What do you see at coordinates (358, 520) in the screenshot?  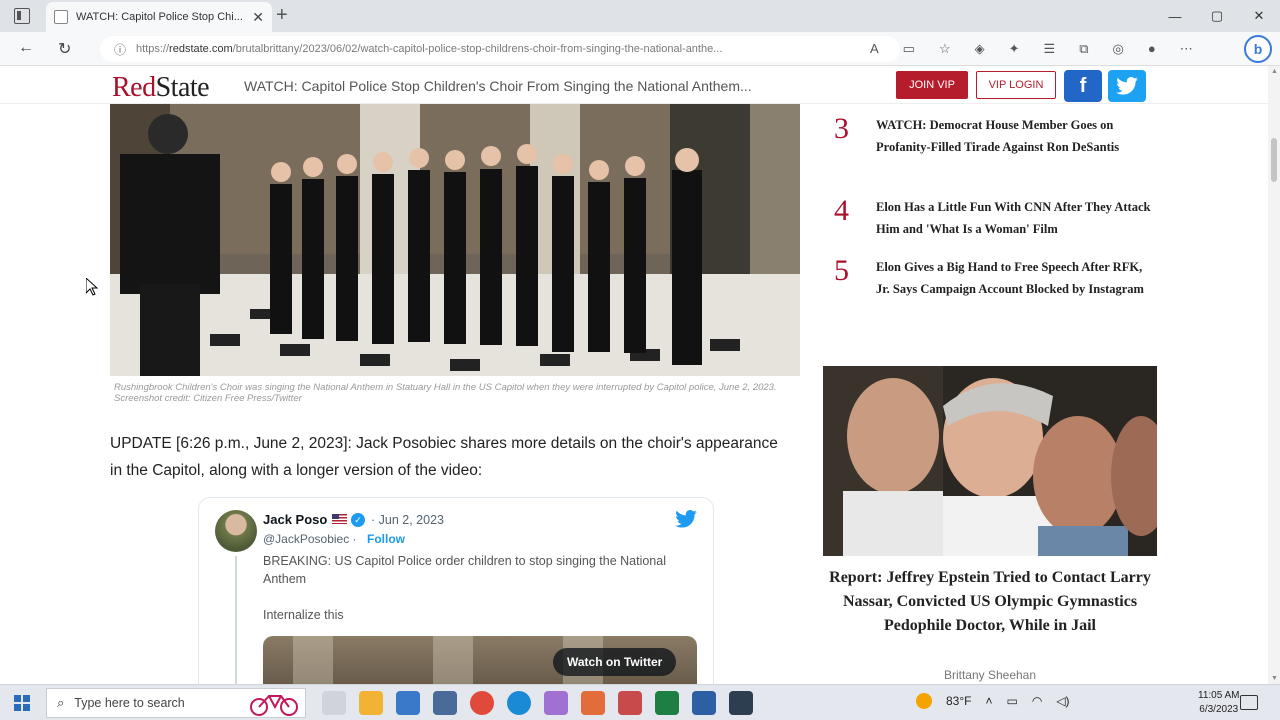 I see `verified-icon: ✓` at bounding box center [358, 520].